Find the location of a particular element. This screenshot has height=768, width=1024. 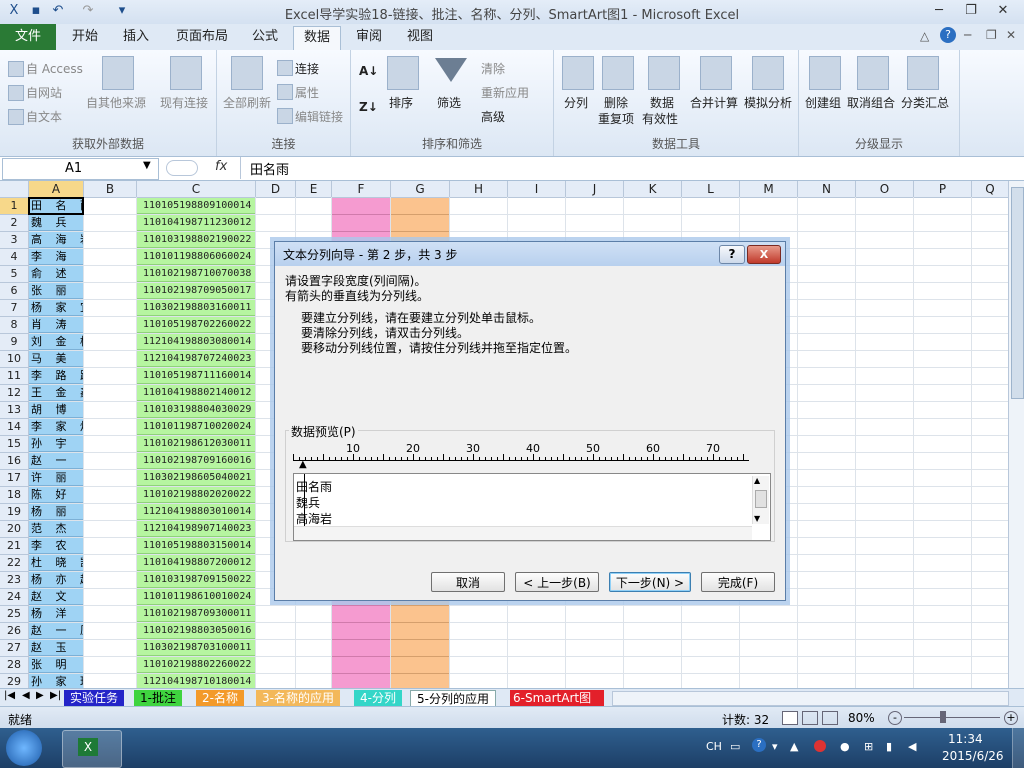

cell-id: 110105198803150014 is located at coordinates (196, 546).